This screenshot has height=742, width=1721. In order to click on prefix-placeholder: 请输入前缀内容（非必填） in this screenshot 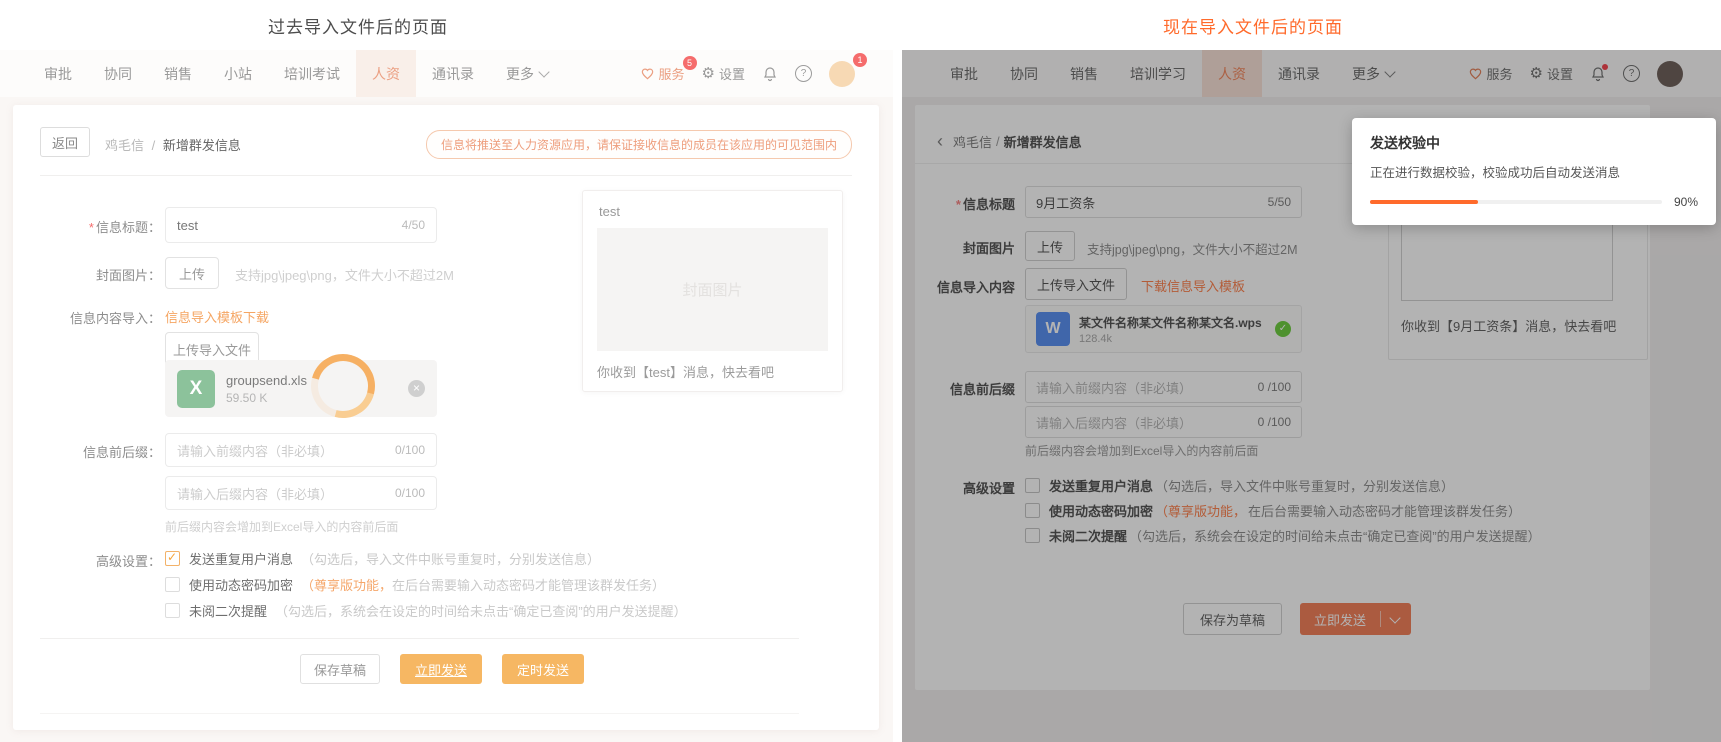, I will do `click(255, 451)`.